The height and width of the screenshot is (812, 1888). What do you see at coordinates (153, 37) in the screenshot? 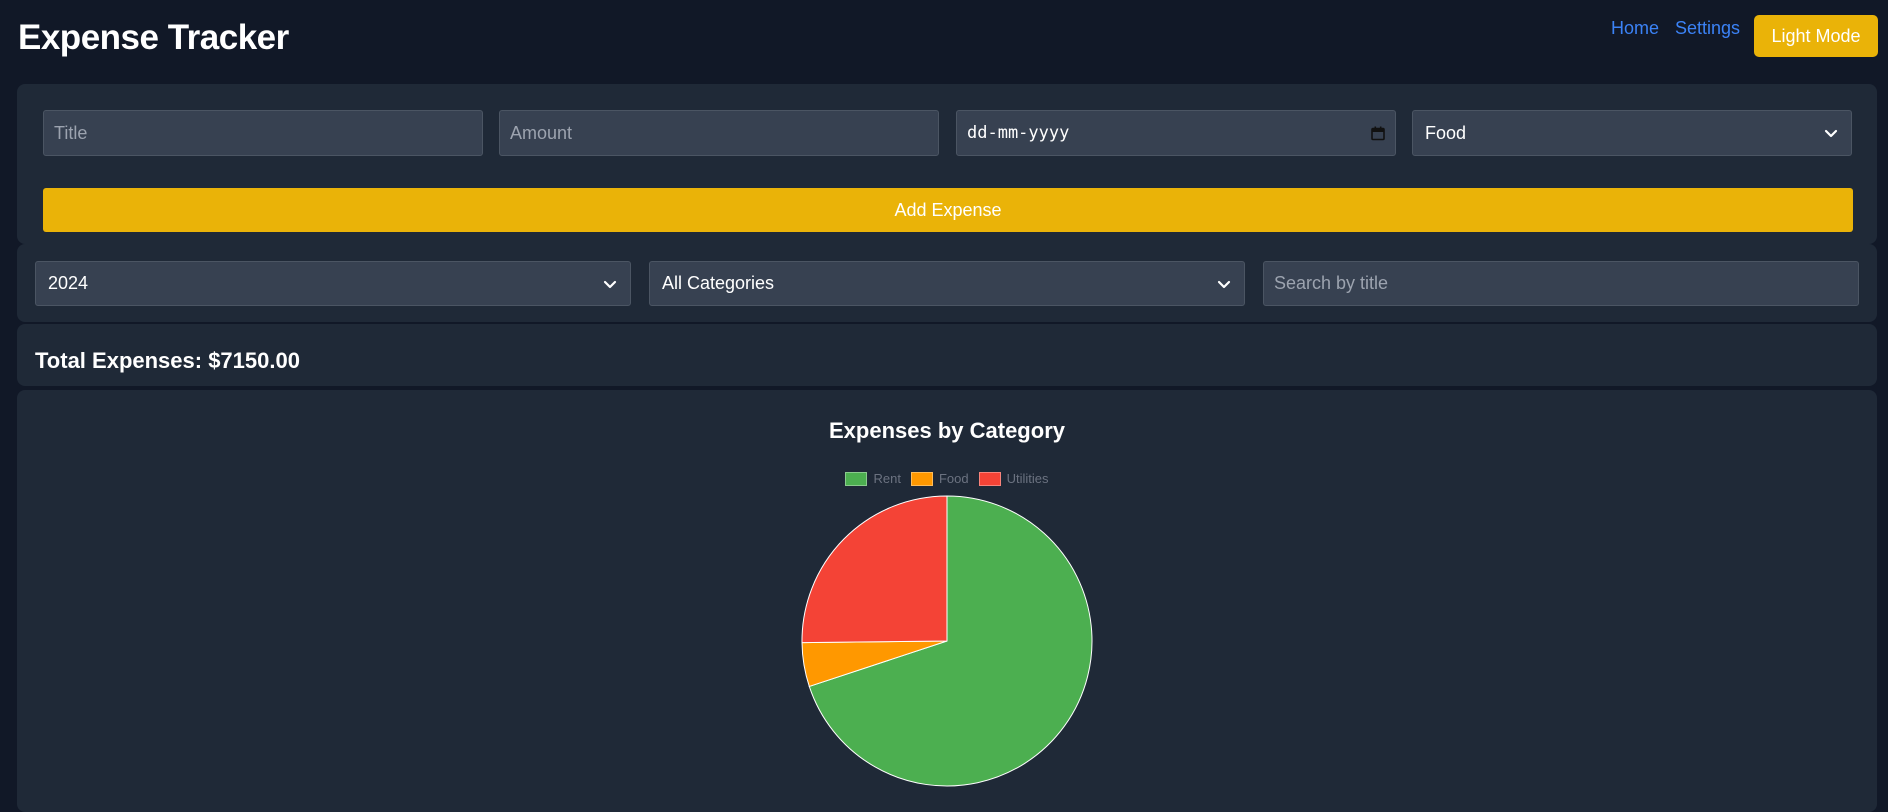
I see `app-title: Expense Tracker` at bounding box center [153, 37].